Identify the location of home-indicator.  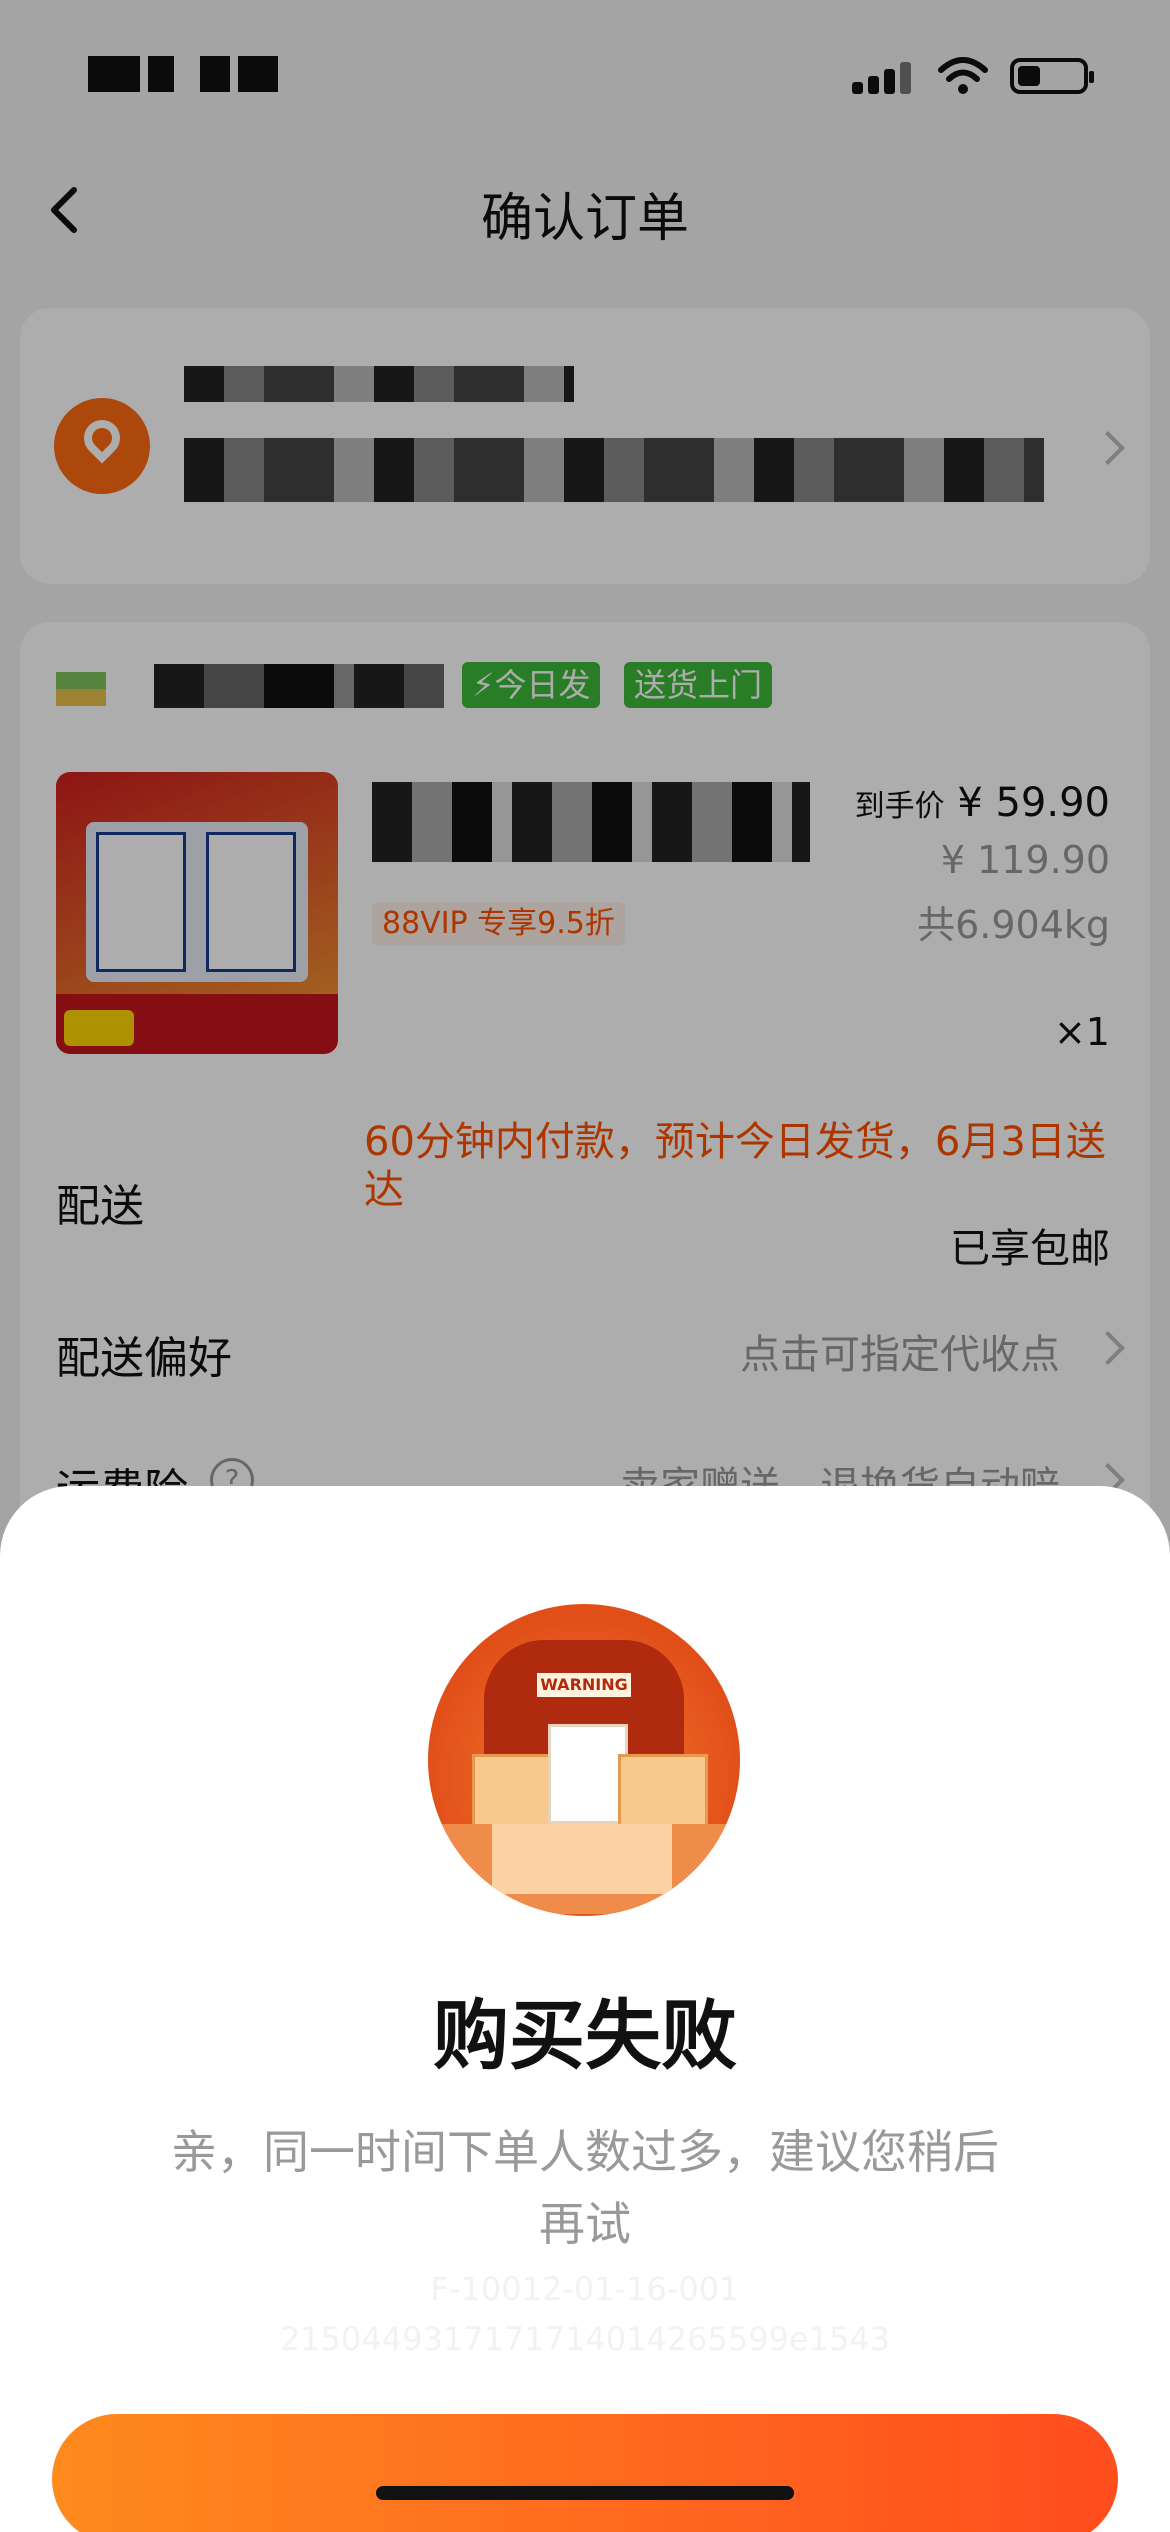
(585, 2493).